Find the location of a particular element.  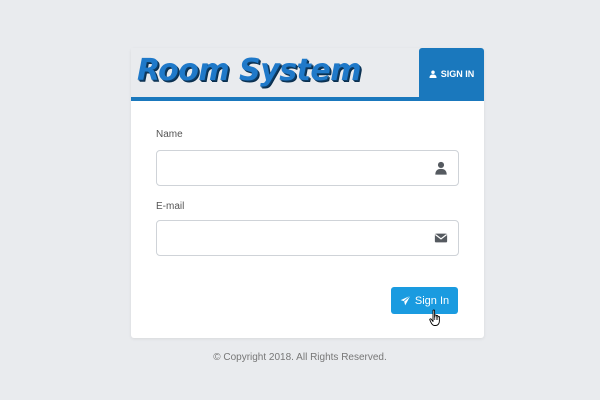

email-field is located at coordinates (307, 238).